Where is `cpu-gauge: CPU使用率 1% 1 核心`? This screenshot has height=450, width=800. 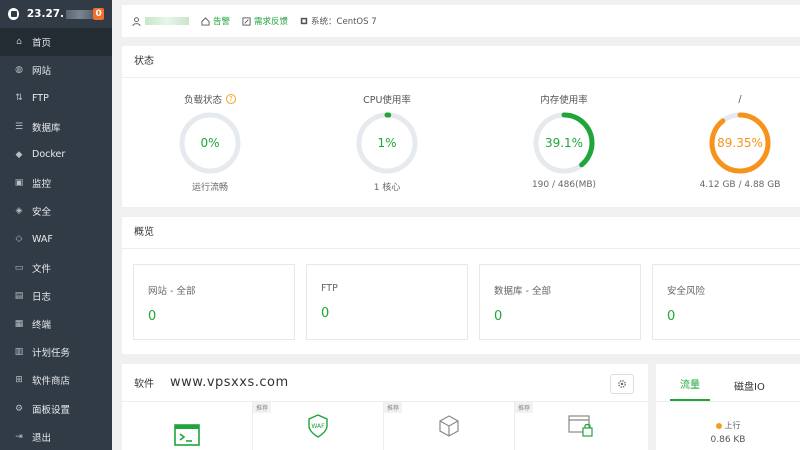 cpu-gauge: CPU使用率 1% 1 核心 is located at coordinates (387, 142).